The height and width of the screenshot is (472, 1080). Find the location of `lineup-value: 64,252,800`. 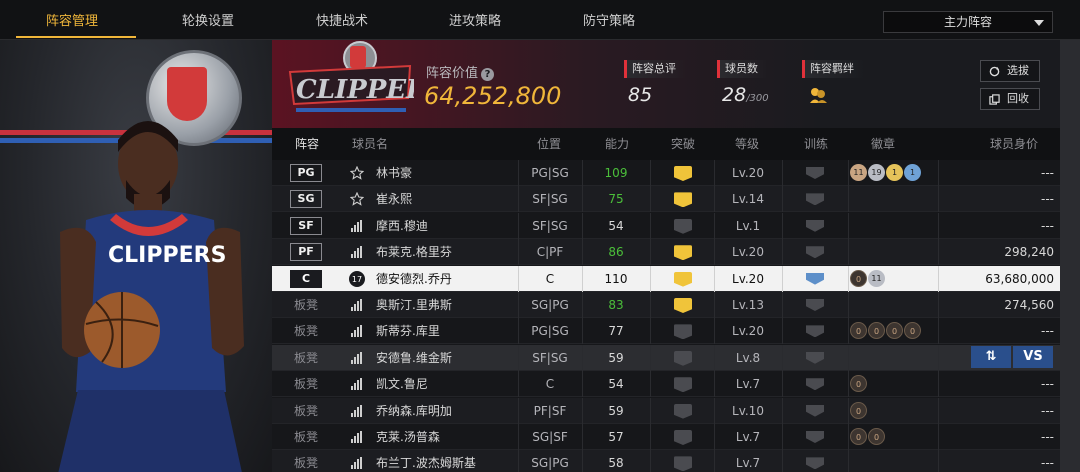

lineup-value: 64,252,800 is located at coordinates (493, 96).